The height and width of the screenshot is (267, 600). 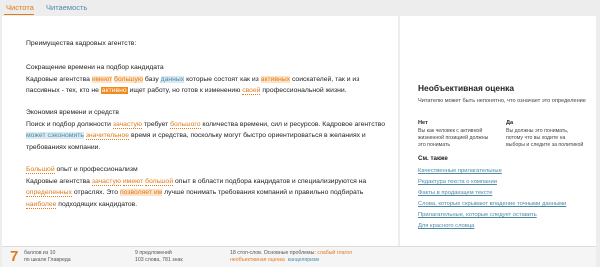 I want to click on example-no-label: Нет, so click(x=423, y=123).